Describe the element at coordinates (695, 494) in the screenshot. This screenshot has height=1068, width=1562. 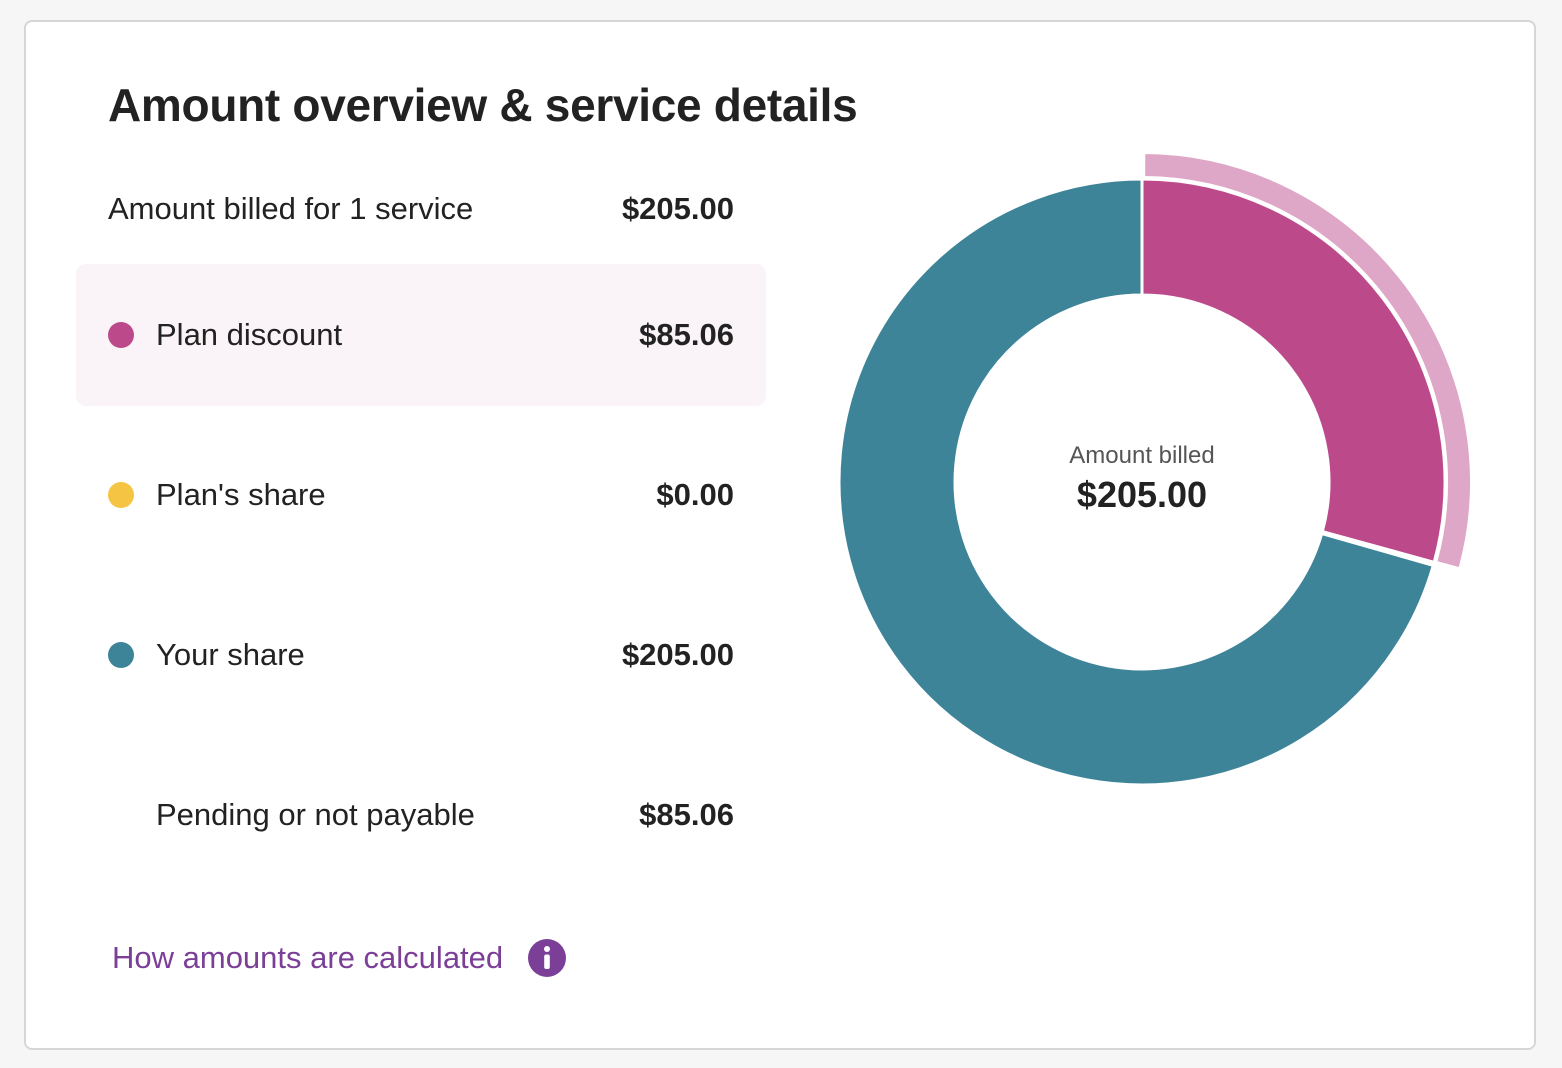
I see `plans-share-value: $0.00` at that location.